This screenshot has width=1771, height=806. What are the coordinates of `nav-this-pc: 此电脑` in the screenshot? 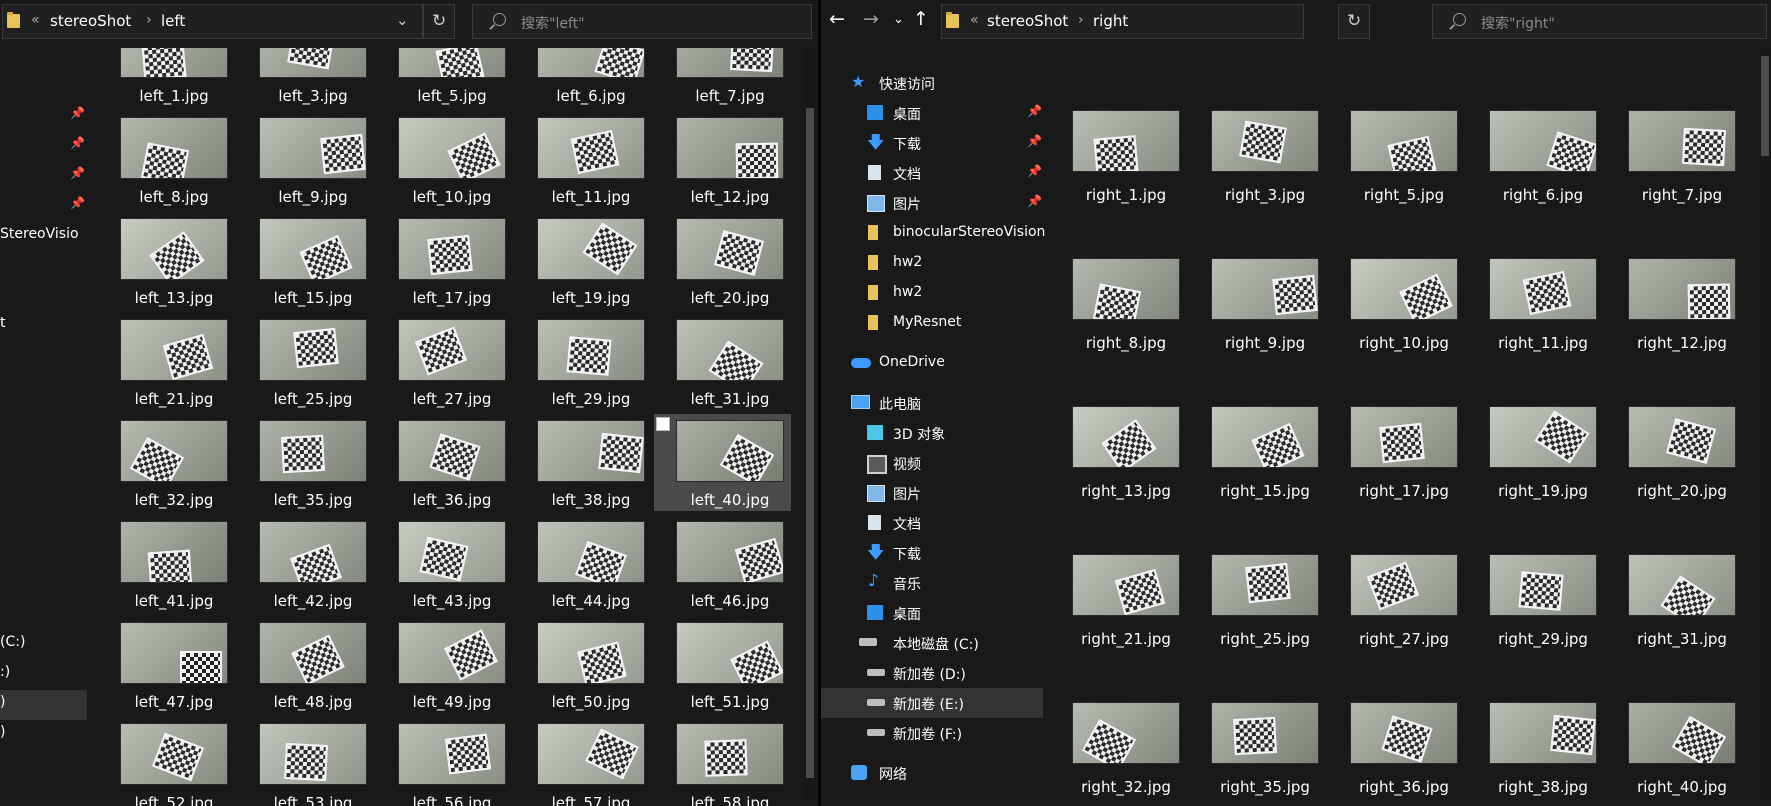 It's located at (932, 403).